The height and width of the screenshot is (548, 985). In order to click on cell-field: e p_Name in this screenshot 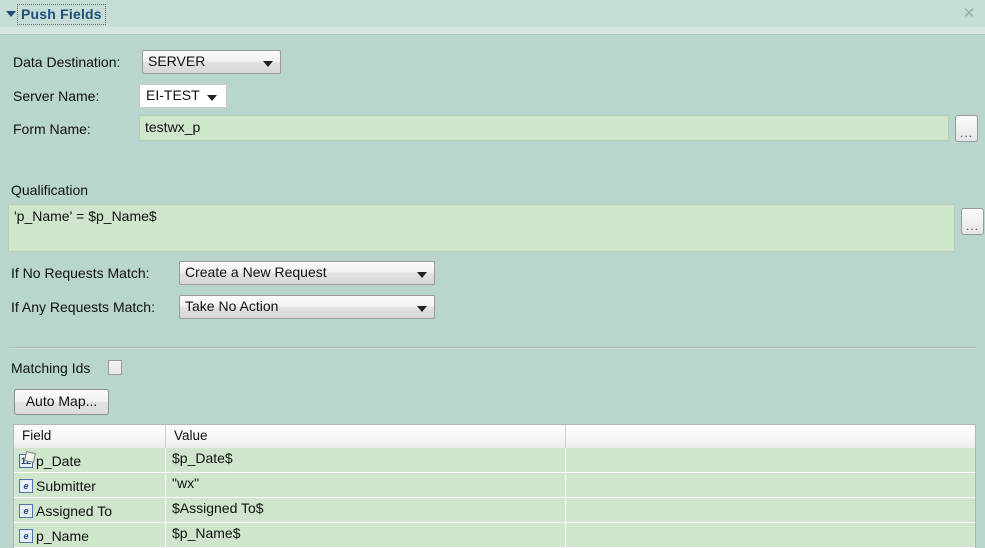, I will do `click(90, 535)`.